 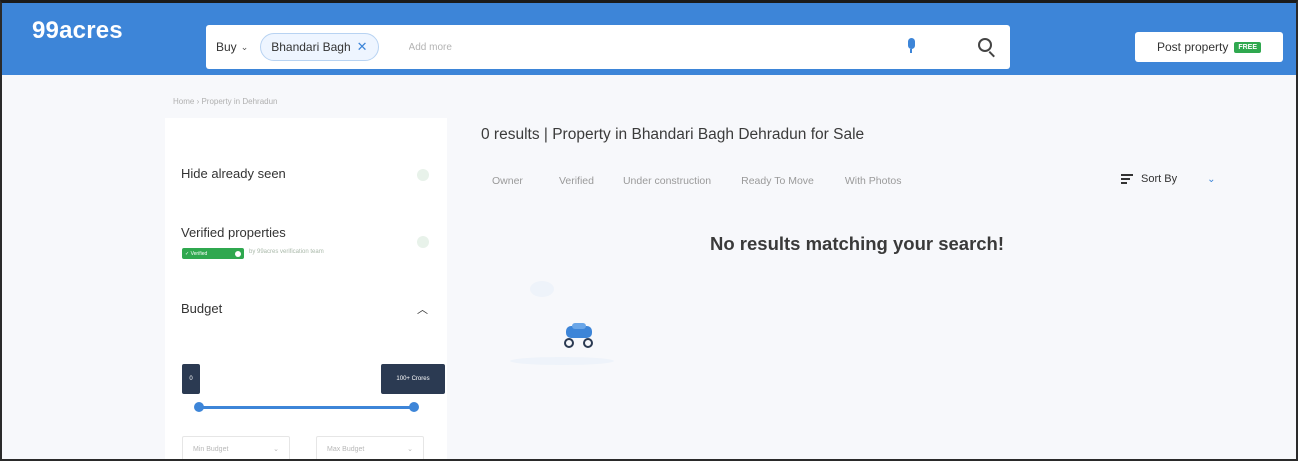 I want to click on verified-note: by 99acres verification team, so click(x=286, y=252).